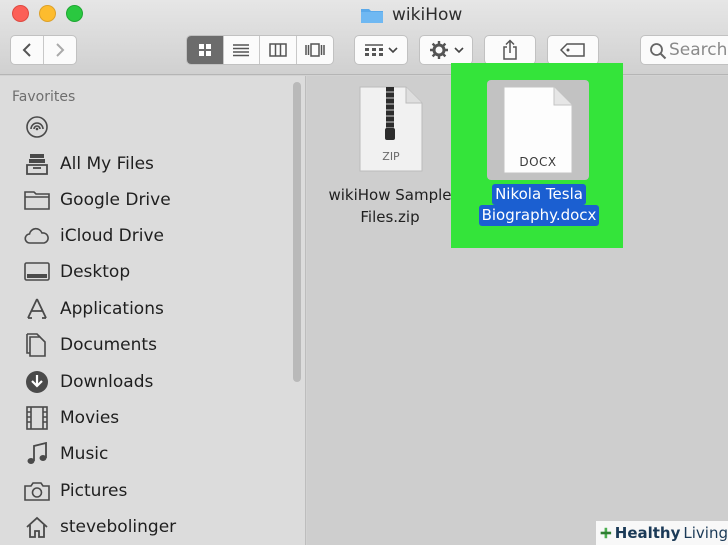 The height and width of the screenshot is (545, 728). I want to click on arrange-grid-icon, so click(374, 50).